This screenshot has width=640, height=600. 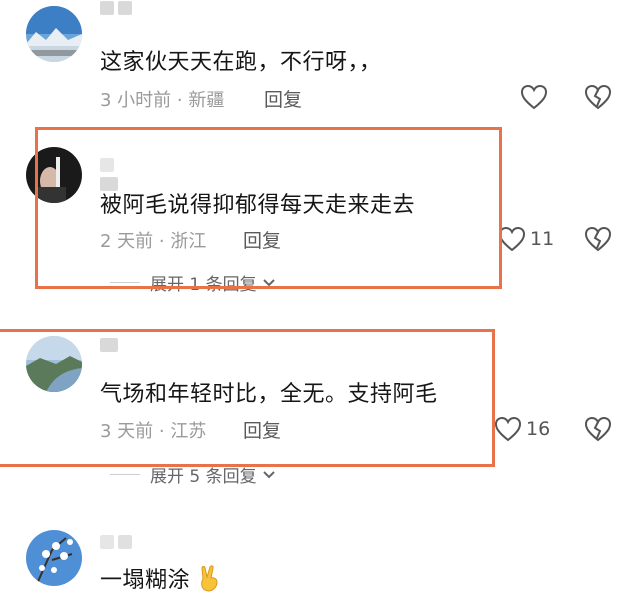 I want to click on like-button: 16, so click(x=522, y=429).